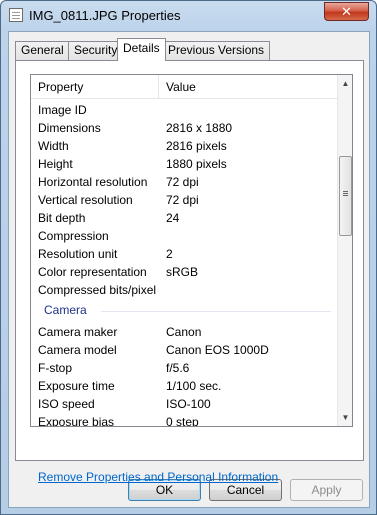 This screenshot has height=515, width=377. I want to click on list-item: Camera model Canon EOS 1000D, so click(184, 350).